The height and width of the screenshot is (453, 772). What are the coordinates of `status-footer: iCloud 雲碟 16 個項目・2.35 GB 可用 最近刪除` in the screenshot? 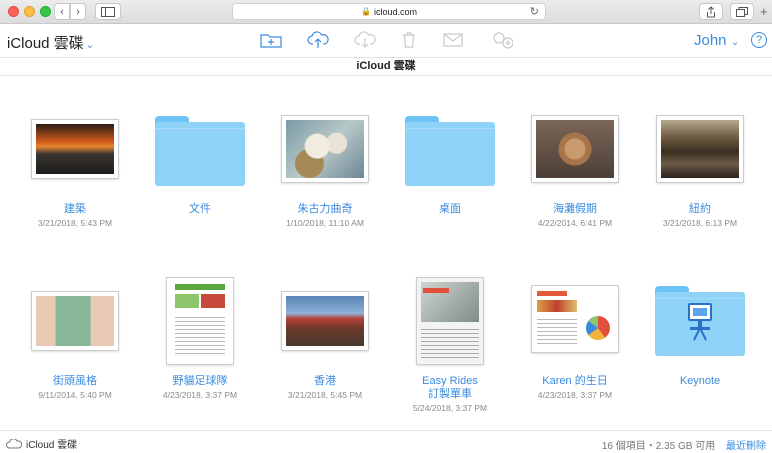 It's located at (386, 441).